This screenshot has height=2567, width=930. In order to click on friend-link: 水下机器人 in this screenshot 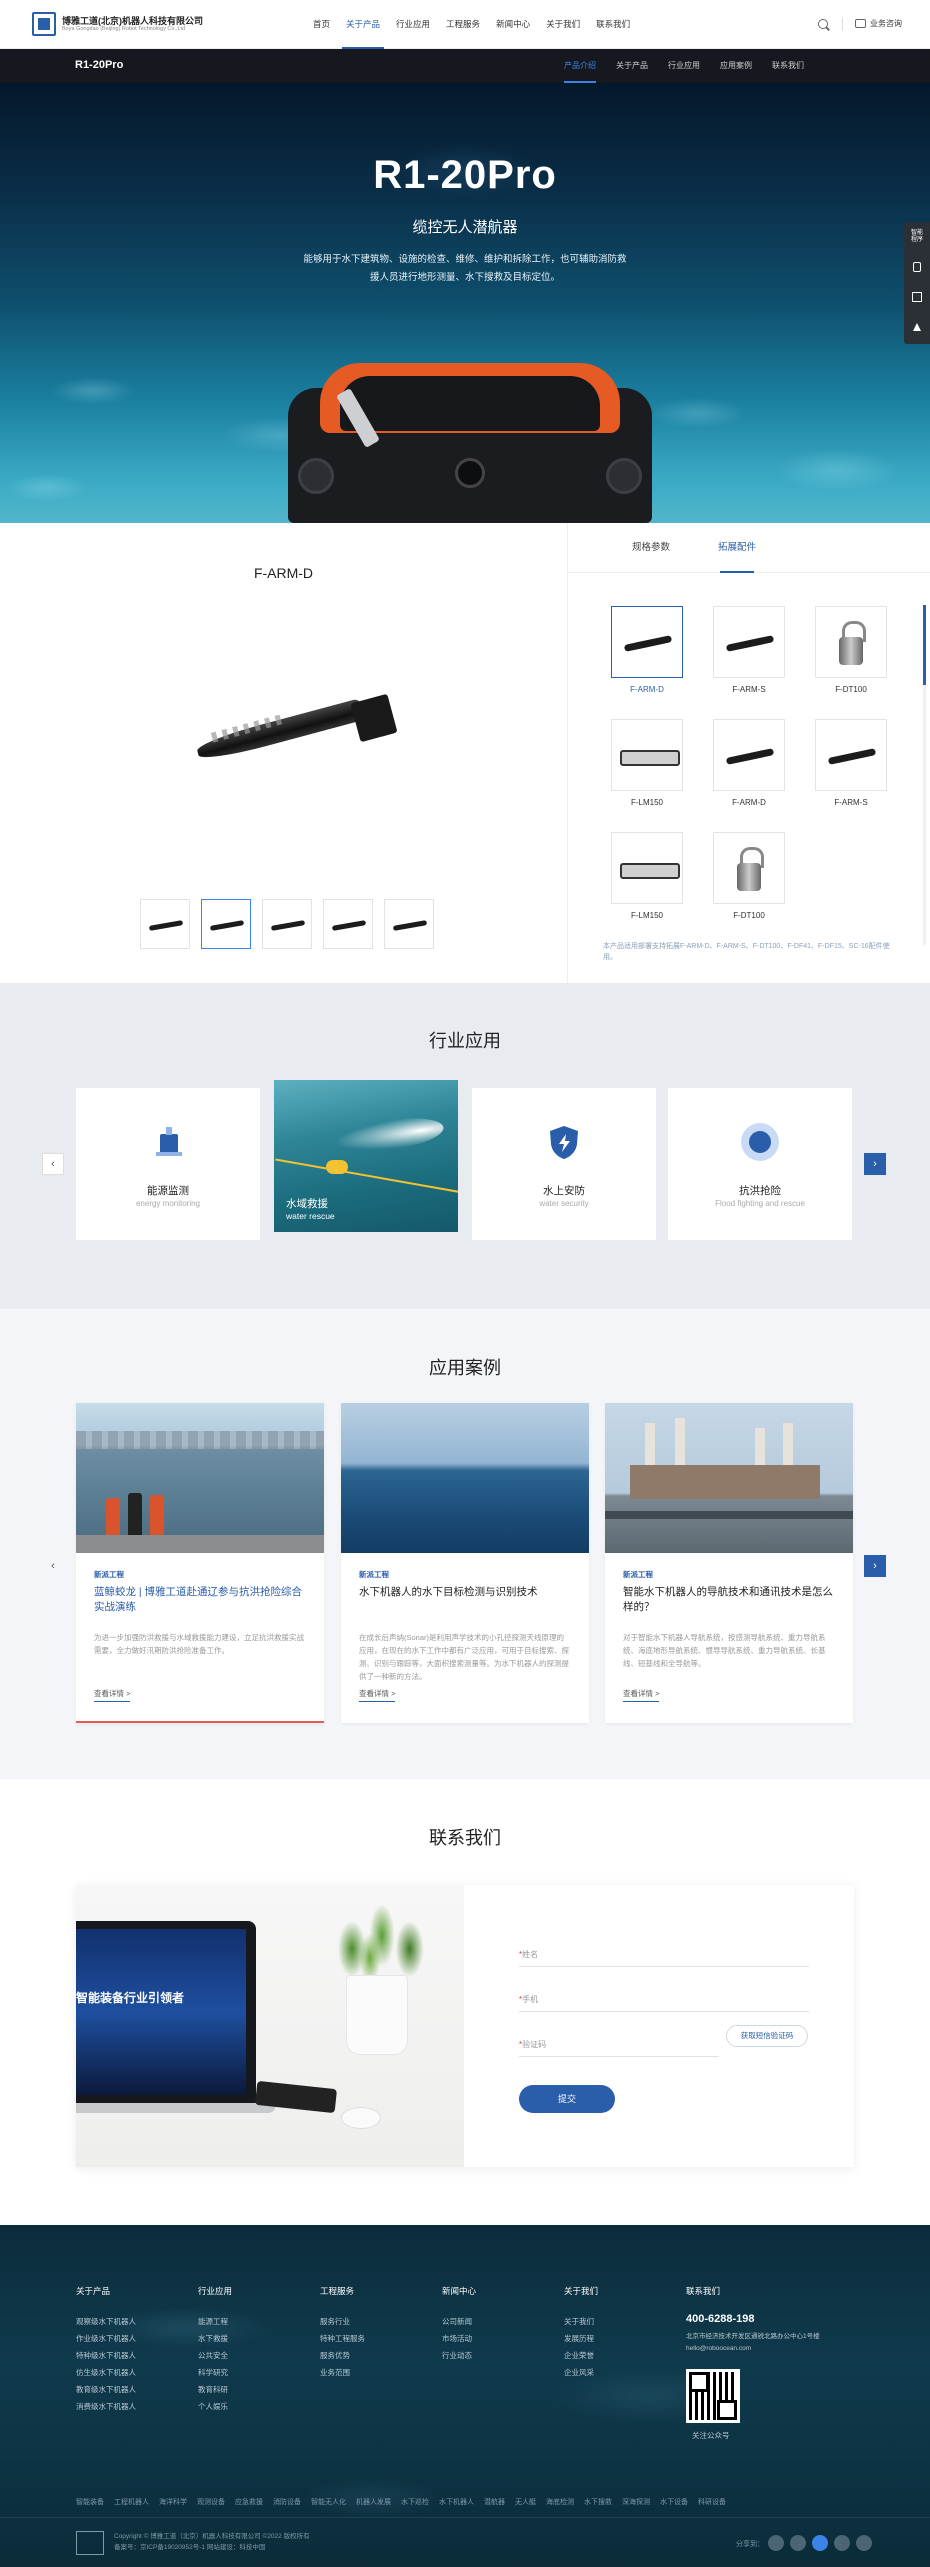, I will do `click(456, 2502)`.